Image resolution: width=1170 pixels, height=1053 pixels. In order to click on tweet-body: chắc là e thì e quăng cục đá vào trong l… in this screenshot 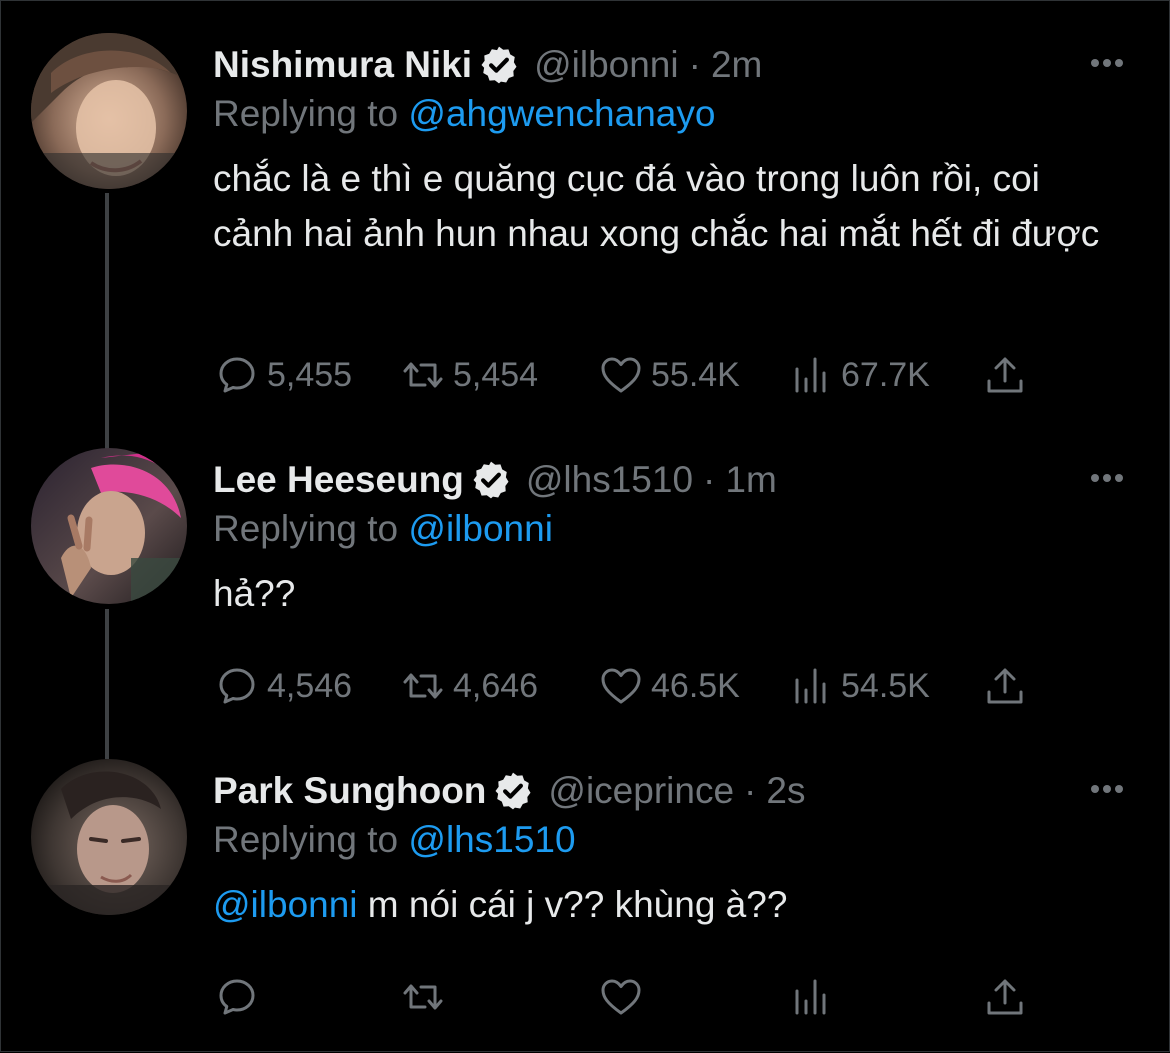, I will do `click(656, 206)`.